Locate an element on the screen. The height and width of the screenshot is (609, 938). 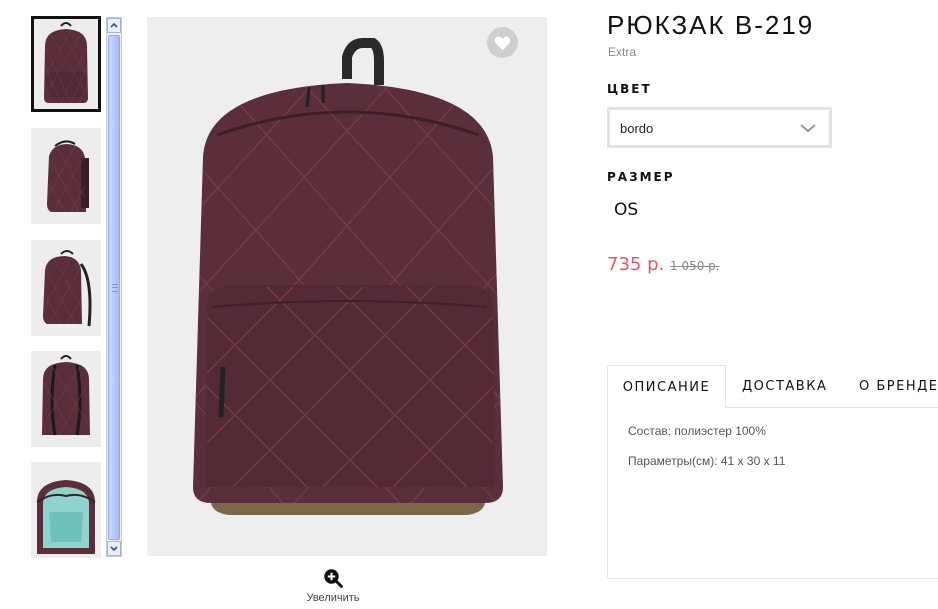
heart-icon is located at coordinates (502, 43).